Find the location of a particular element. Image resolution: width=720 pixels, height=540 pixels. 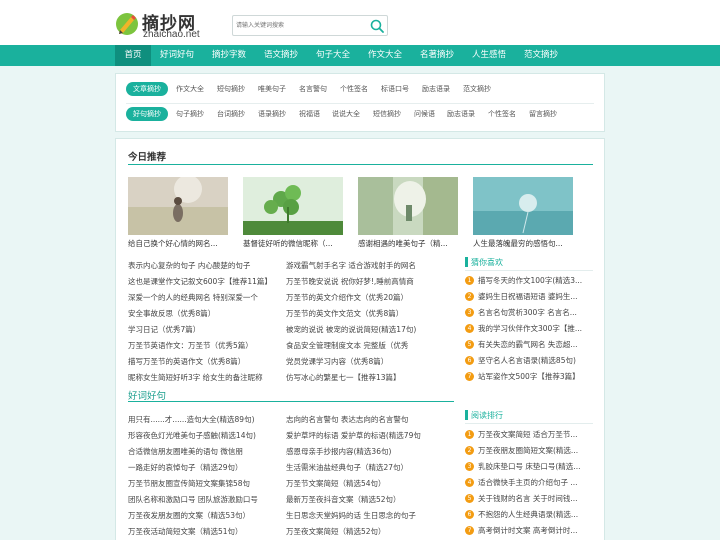

tag-link: 作文大全 is located at coordinates (190, 89).